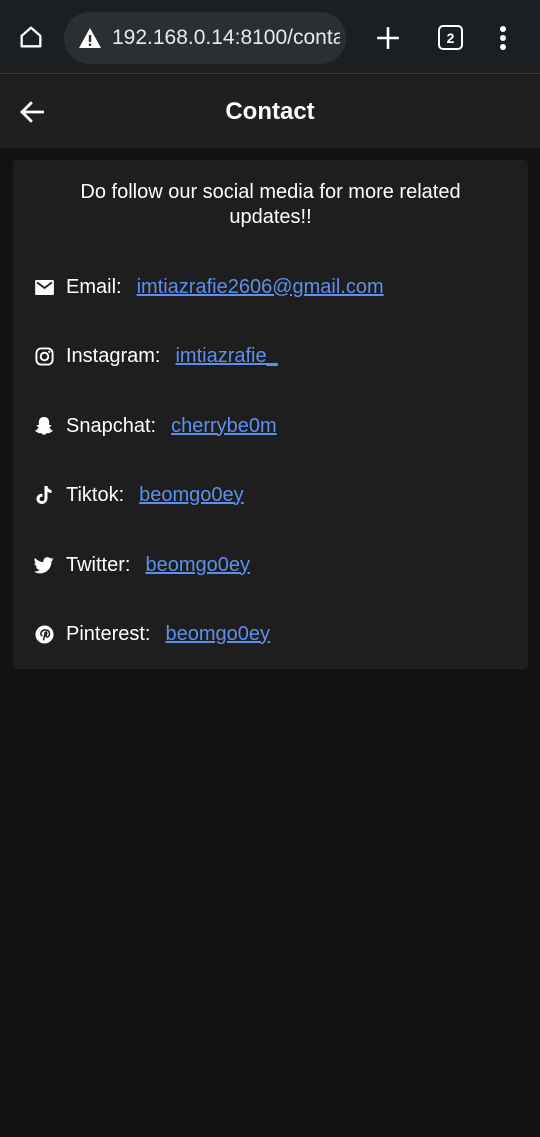 Image resolution: width=540 pixels, height=1137 pixels. Describe the element at coordinates (224, 426) in the screenshot. I see `snapchat-link: cherrybe0m` at that location.